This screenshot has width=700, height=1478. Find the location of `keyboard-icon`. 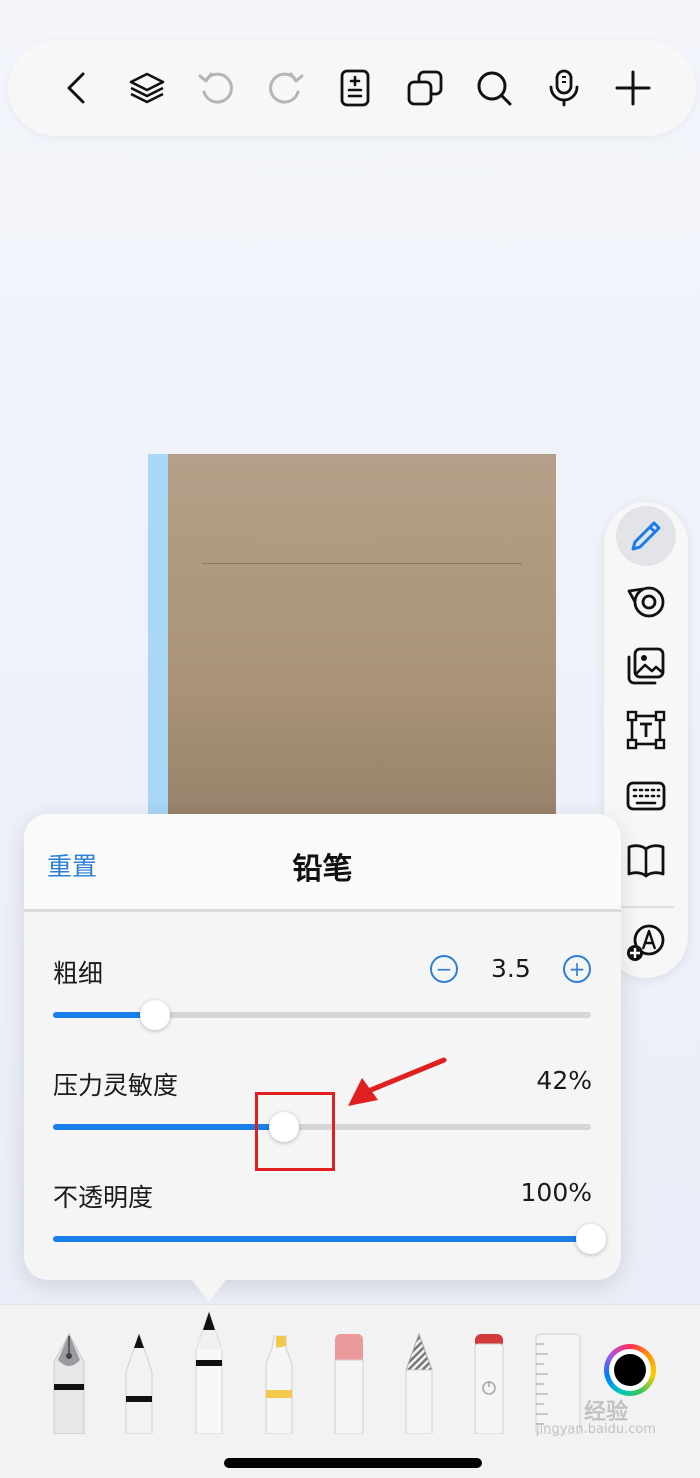

keyboard-icon is located at coordinates (646, 796).